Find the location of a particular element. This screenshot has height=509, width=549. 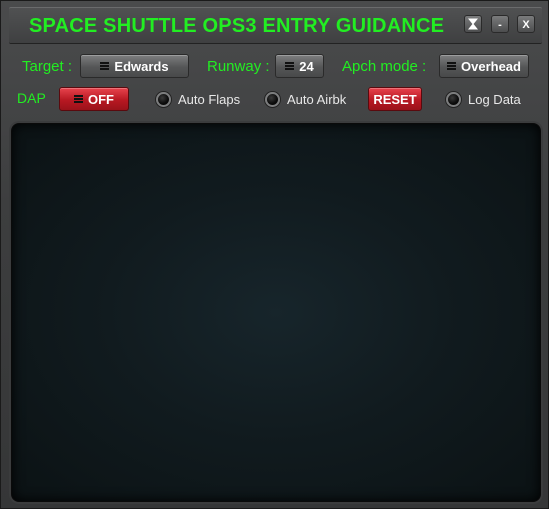

apch-mode-selector: Overhead is located at coordinates (484, 66).